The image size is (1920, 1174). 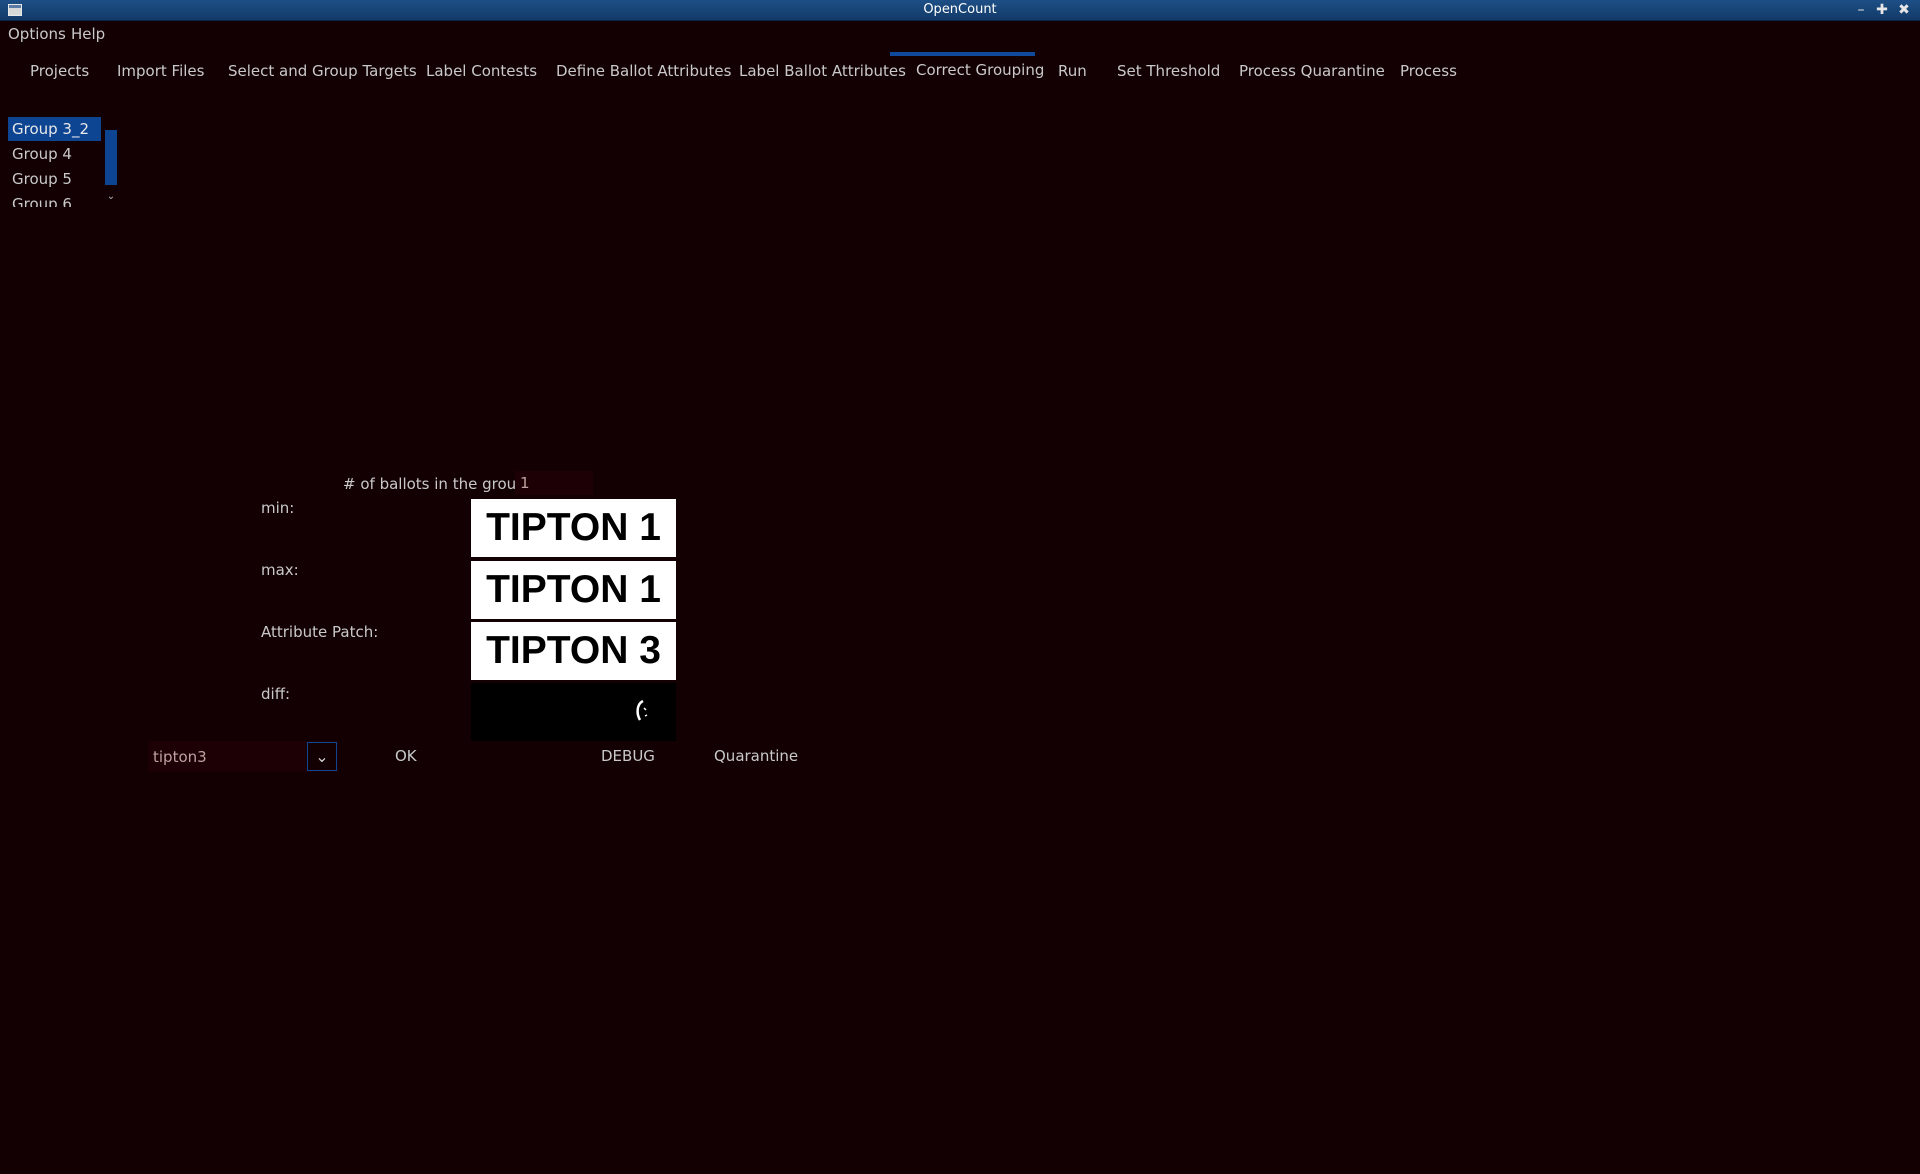 I want to click on group-item-6: Group 6, so click(x=54, y=199).